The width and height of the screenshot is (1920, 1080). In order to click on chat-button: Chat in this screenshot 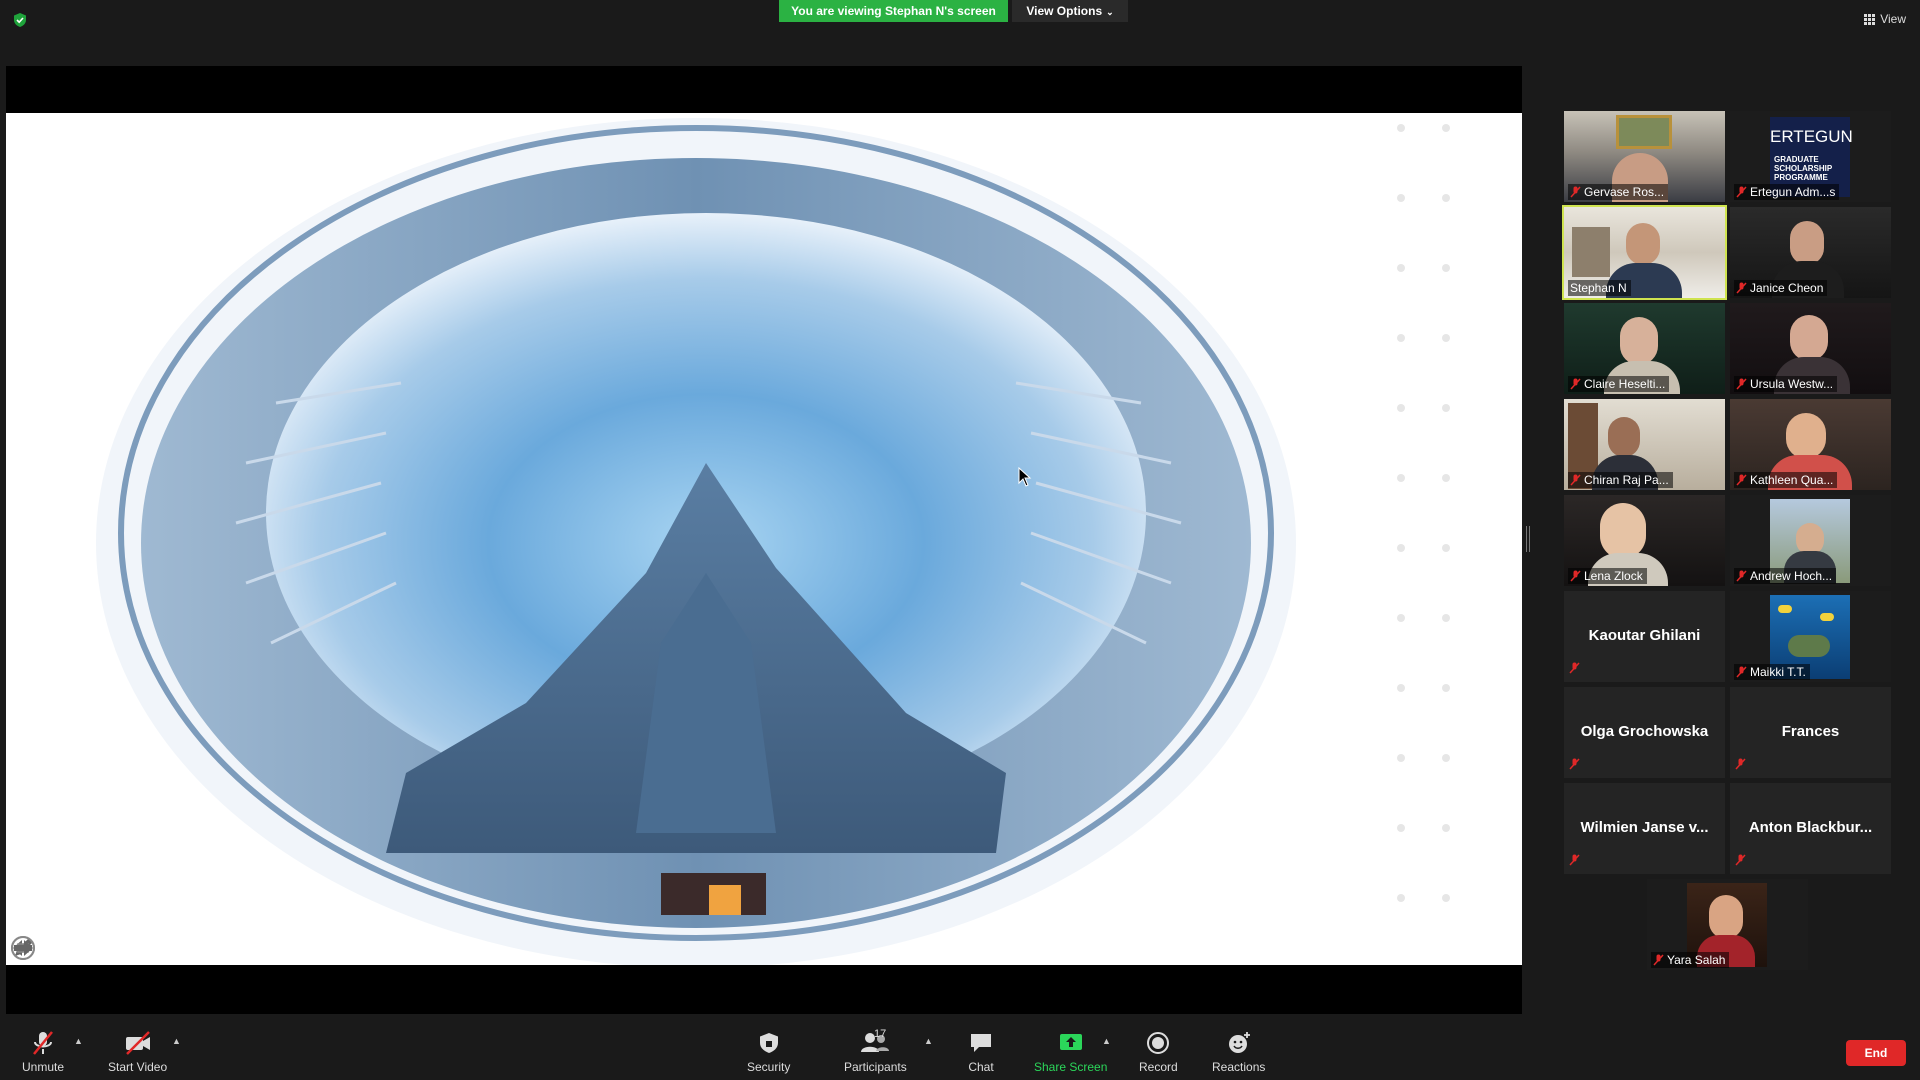, I will do `click(981, 1052)`.